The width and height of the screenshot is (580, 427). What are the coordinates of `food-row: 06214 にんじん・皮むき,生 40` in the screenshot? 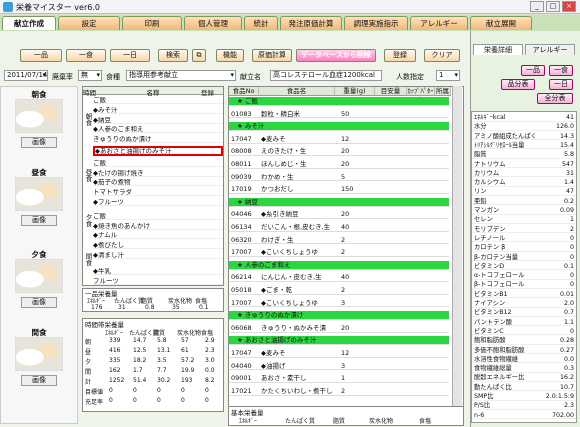 It's located at (339, 278).